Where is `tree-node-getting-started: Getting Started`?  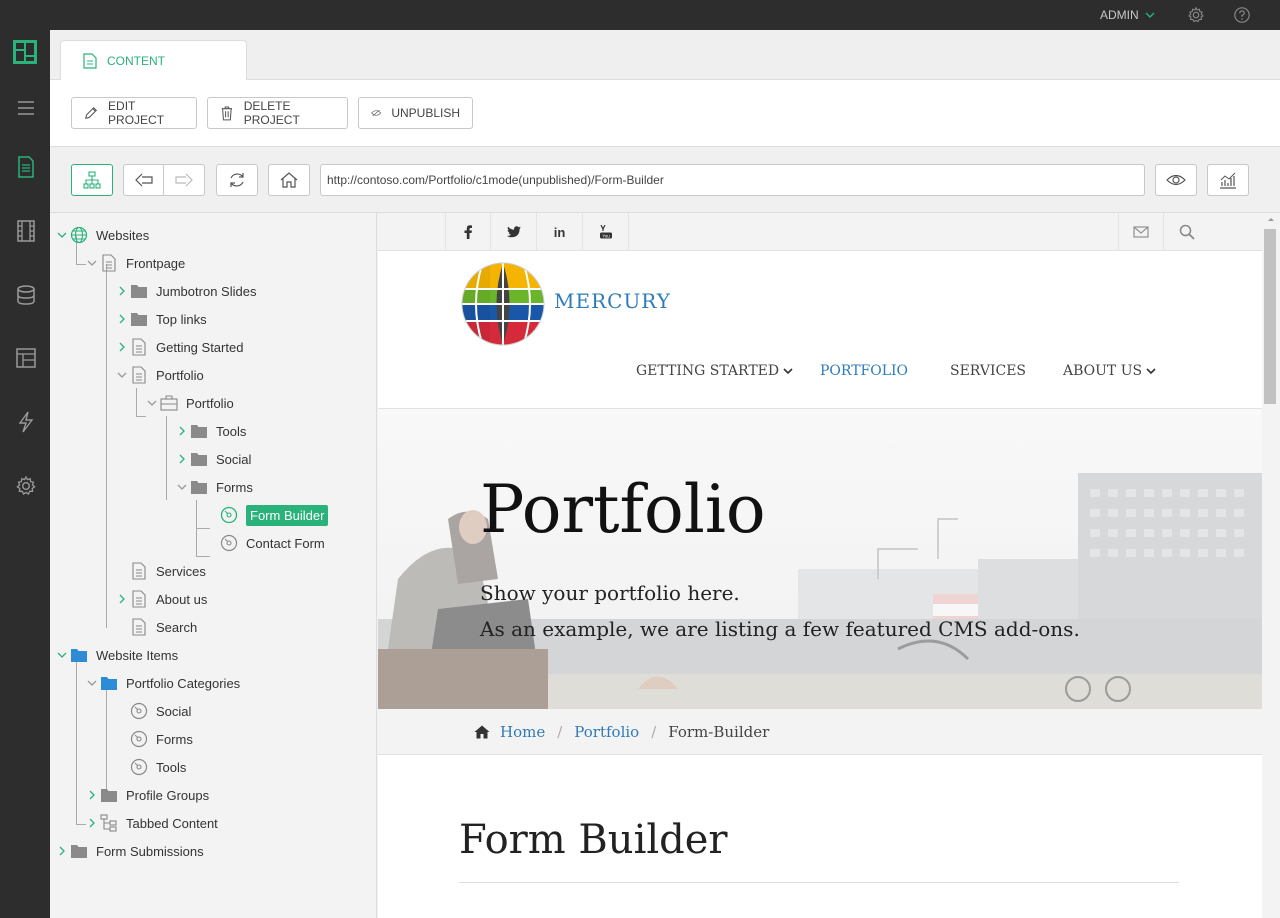 tree-node-getting-started: Getting Started is located at coordinates (179, 347).